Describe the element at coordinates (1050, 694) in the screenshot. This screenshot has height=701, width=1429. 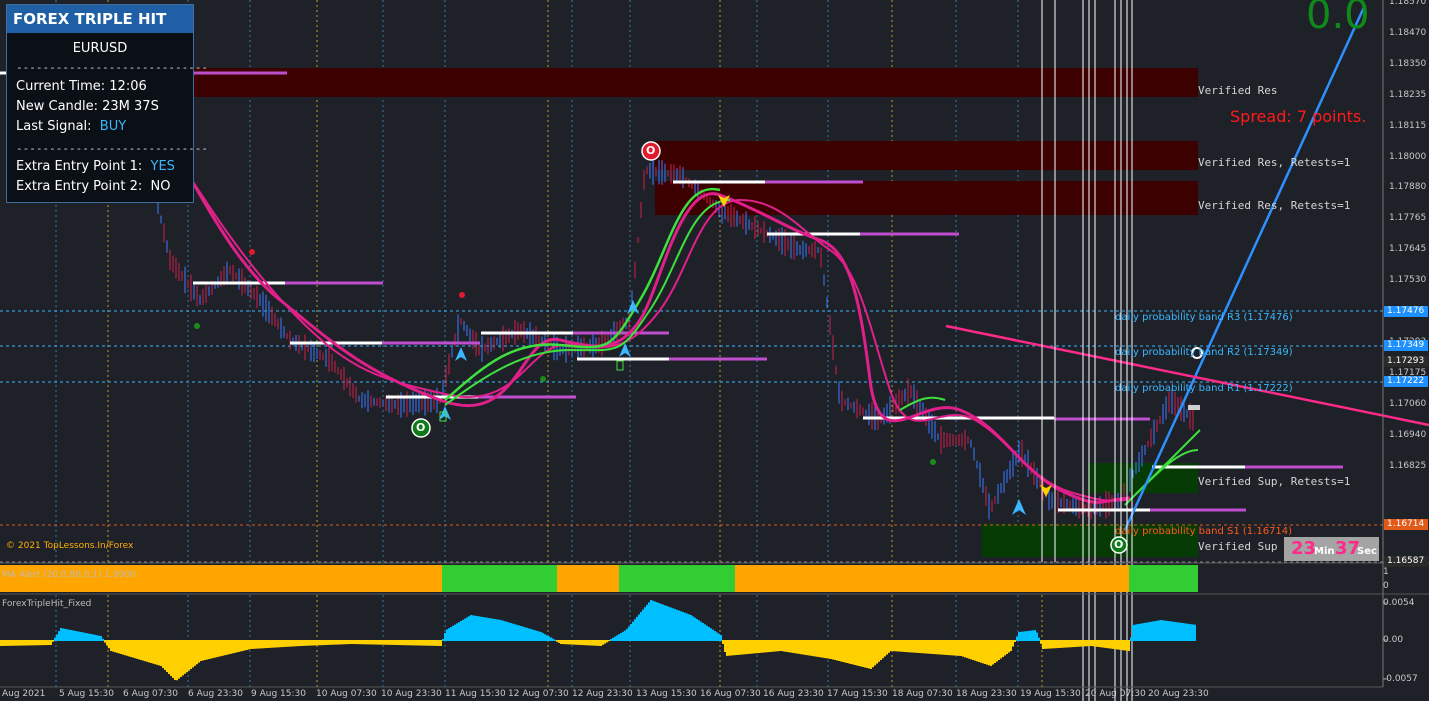
I see `time-axis-label: 19 Aug 15:30` at that location.